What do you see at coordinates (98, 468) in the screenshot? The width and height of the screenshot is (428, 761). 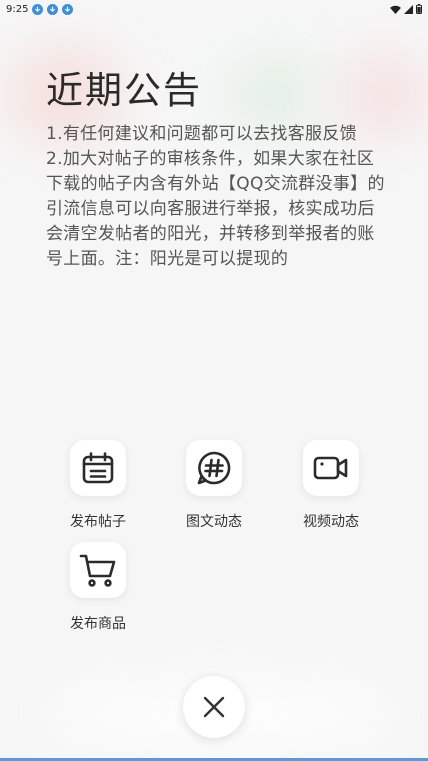 I see `post-calendar-icon` at bounding box center [98, 468].